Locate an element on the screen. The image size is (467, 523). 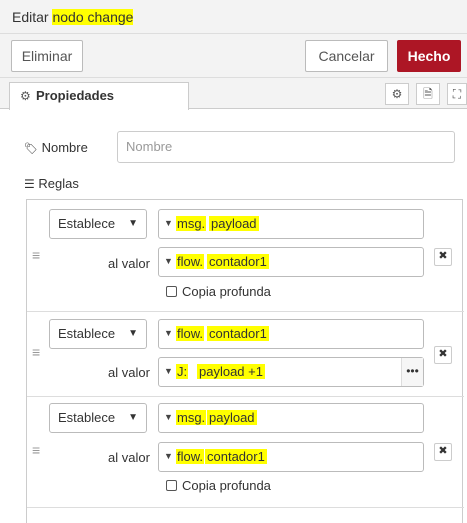
title-prefix: Editar is located at coordinates (32, 17).